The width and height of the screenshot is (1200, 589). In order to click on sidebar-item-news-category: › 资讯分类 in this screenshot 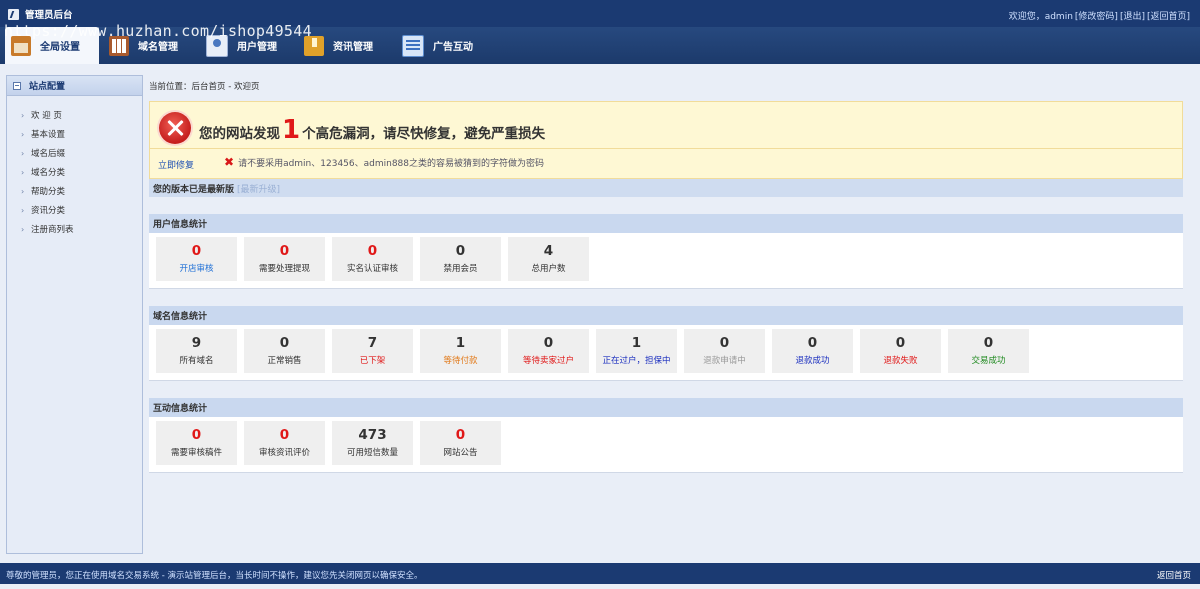, I will do `click(81, 210)`.